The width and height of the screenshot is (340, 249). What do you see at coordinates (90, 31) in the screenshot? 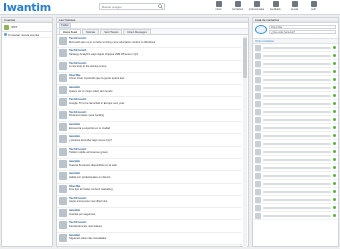
I see `tab-noticias: Noticias` at bounding box center [90, 31].